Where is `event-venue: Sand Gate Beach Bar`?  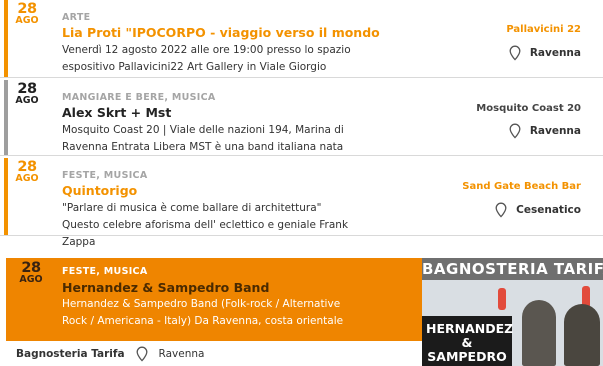 event-venue: Sand Gate Beach Bar is located at coordinates (521, 186).